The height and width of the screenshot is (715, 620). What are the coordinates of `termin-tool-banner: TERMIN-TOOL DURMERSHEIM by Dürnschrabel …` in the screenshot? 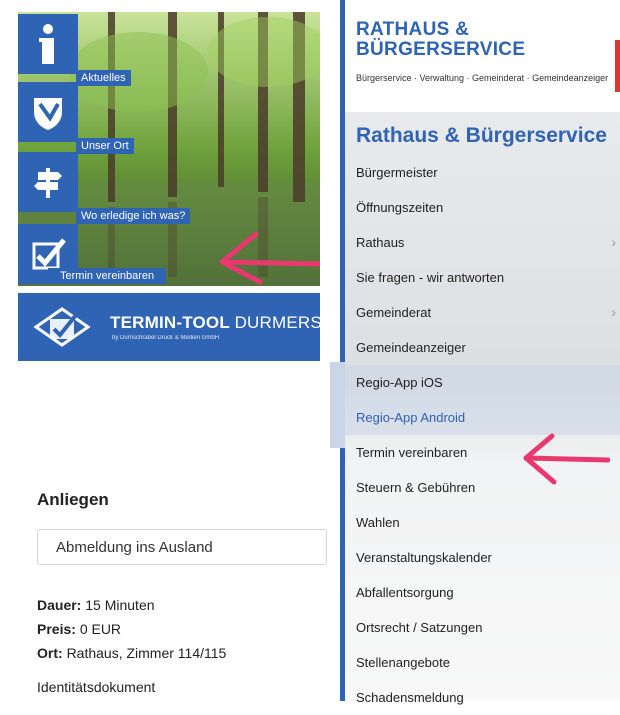 It's located at (191, 327).